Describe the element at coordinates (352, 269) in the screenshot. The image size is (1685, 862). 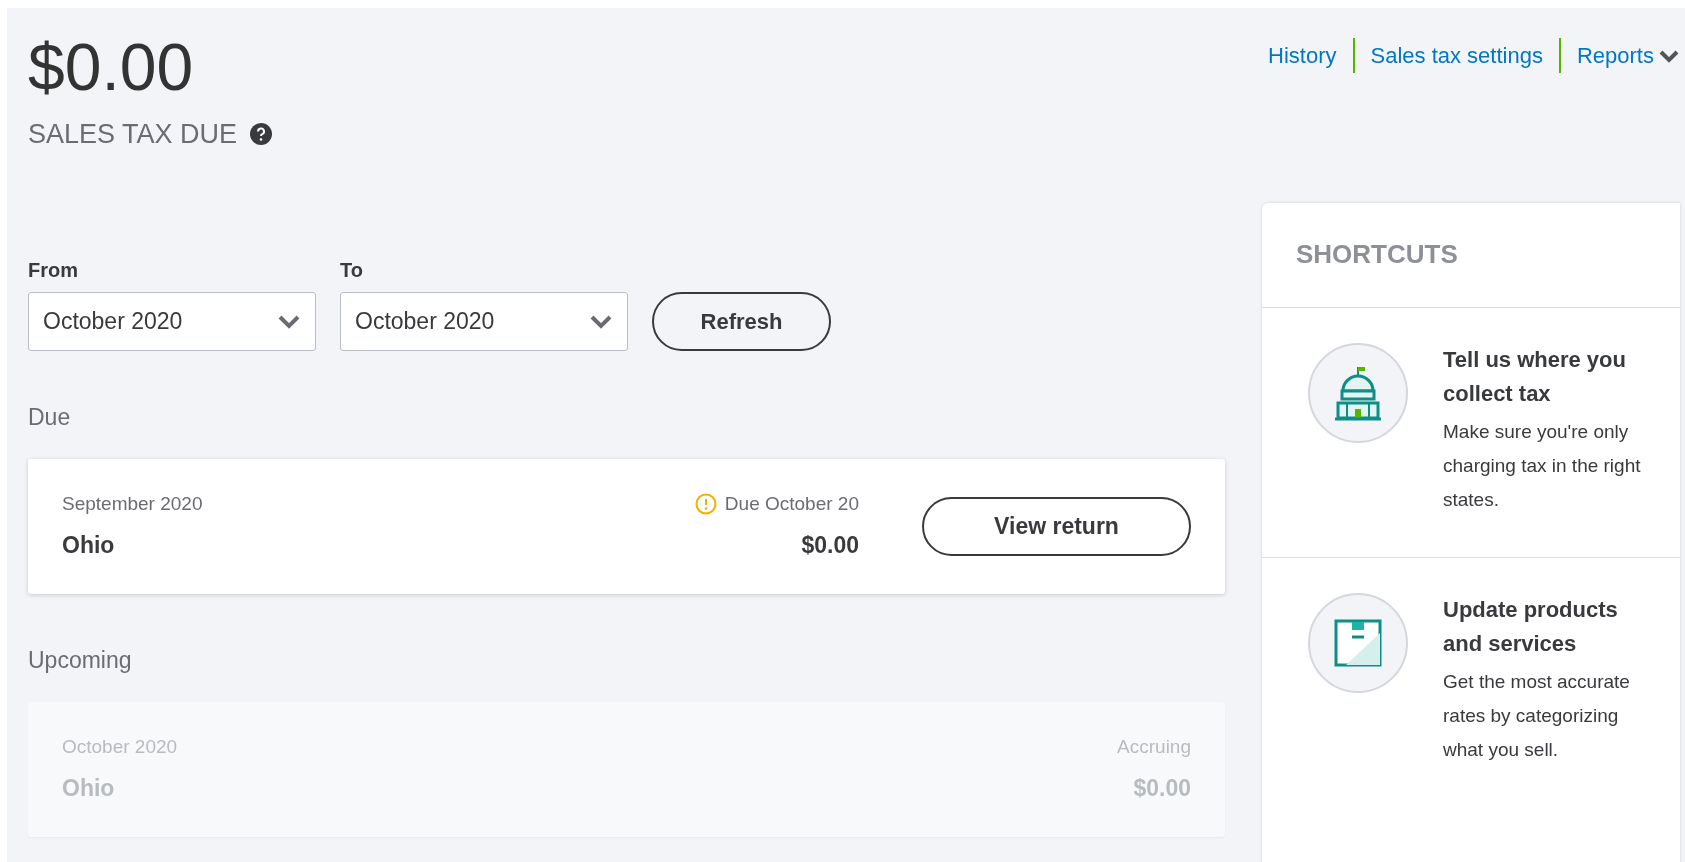
I see `field-label: To` at that location.